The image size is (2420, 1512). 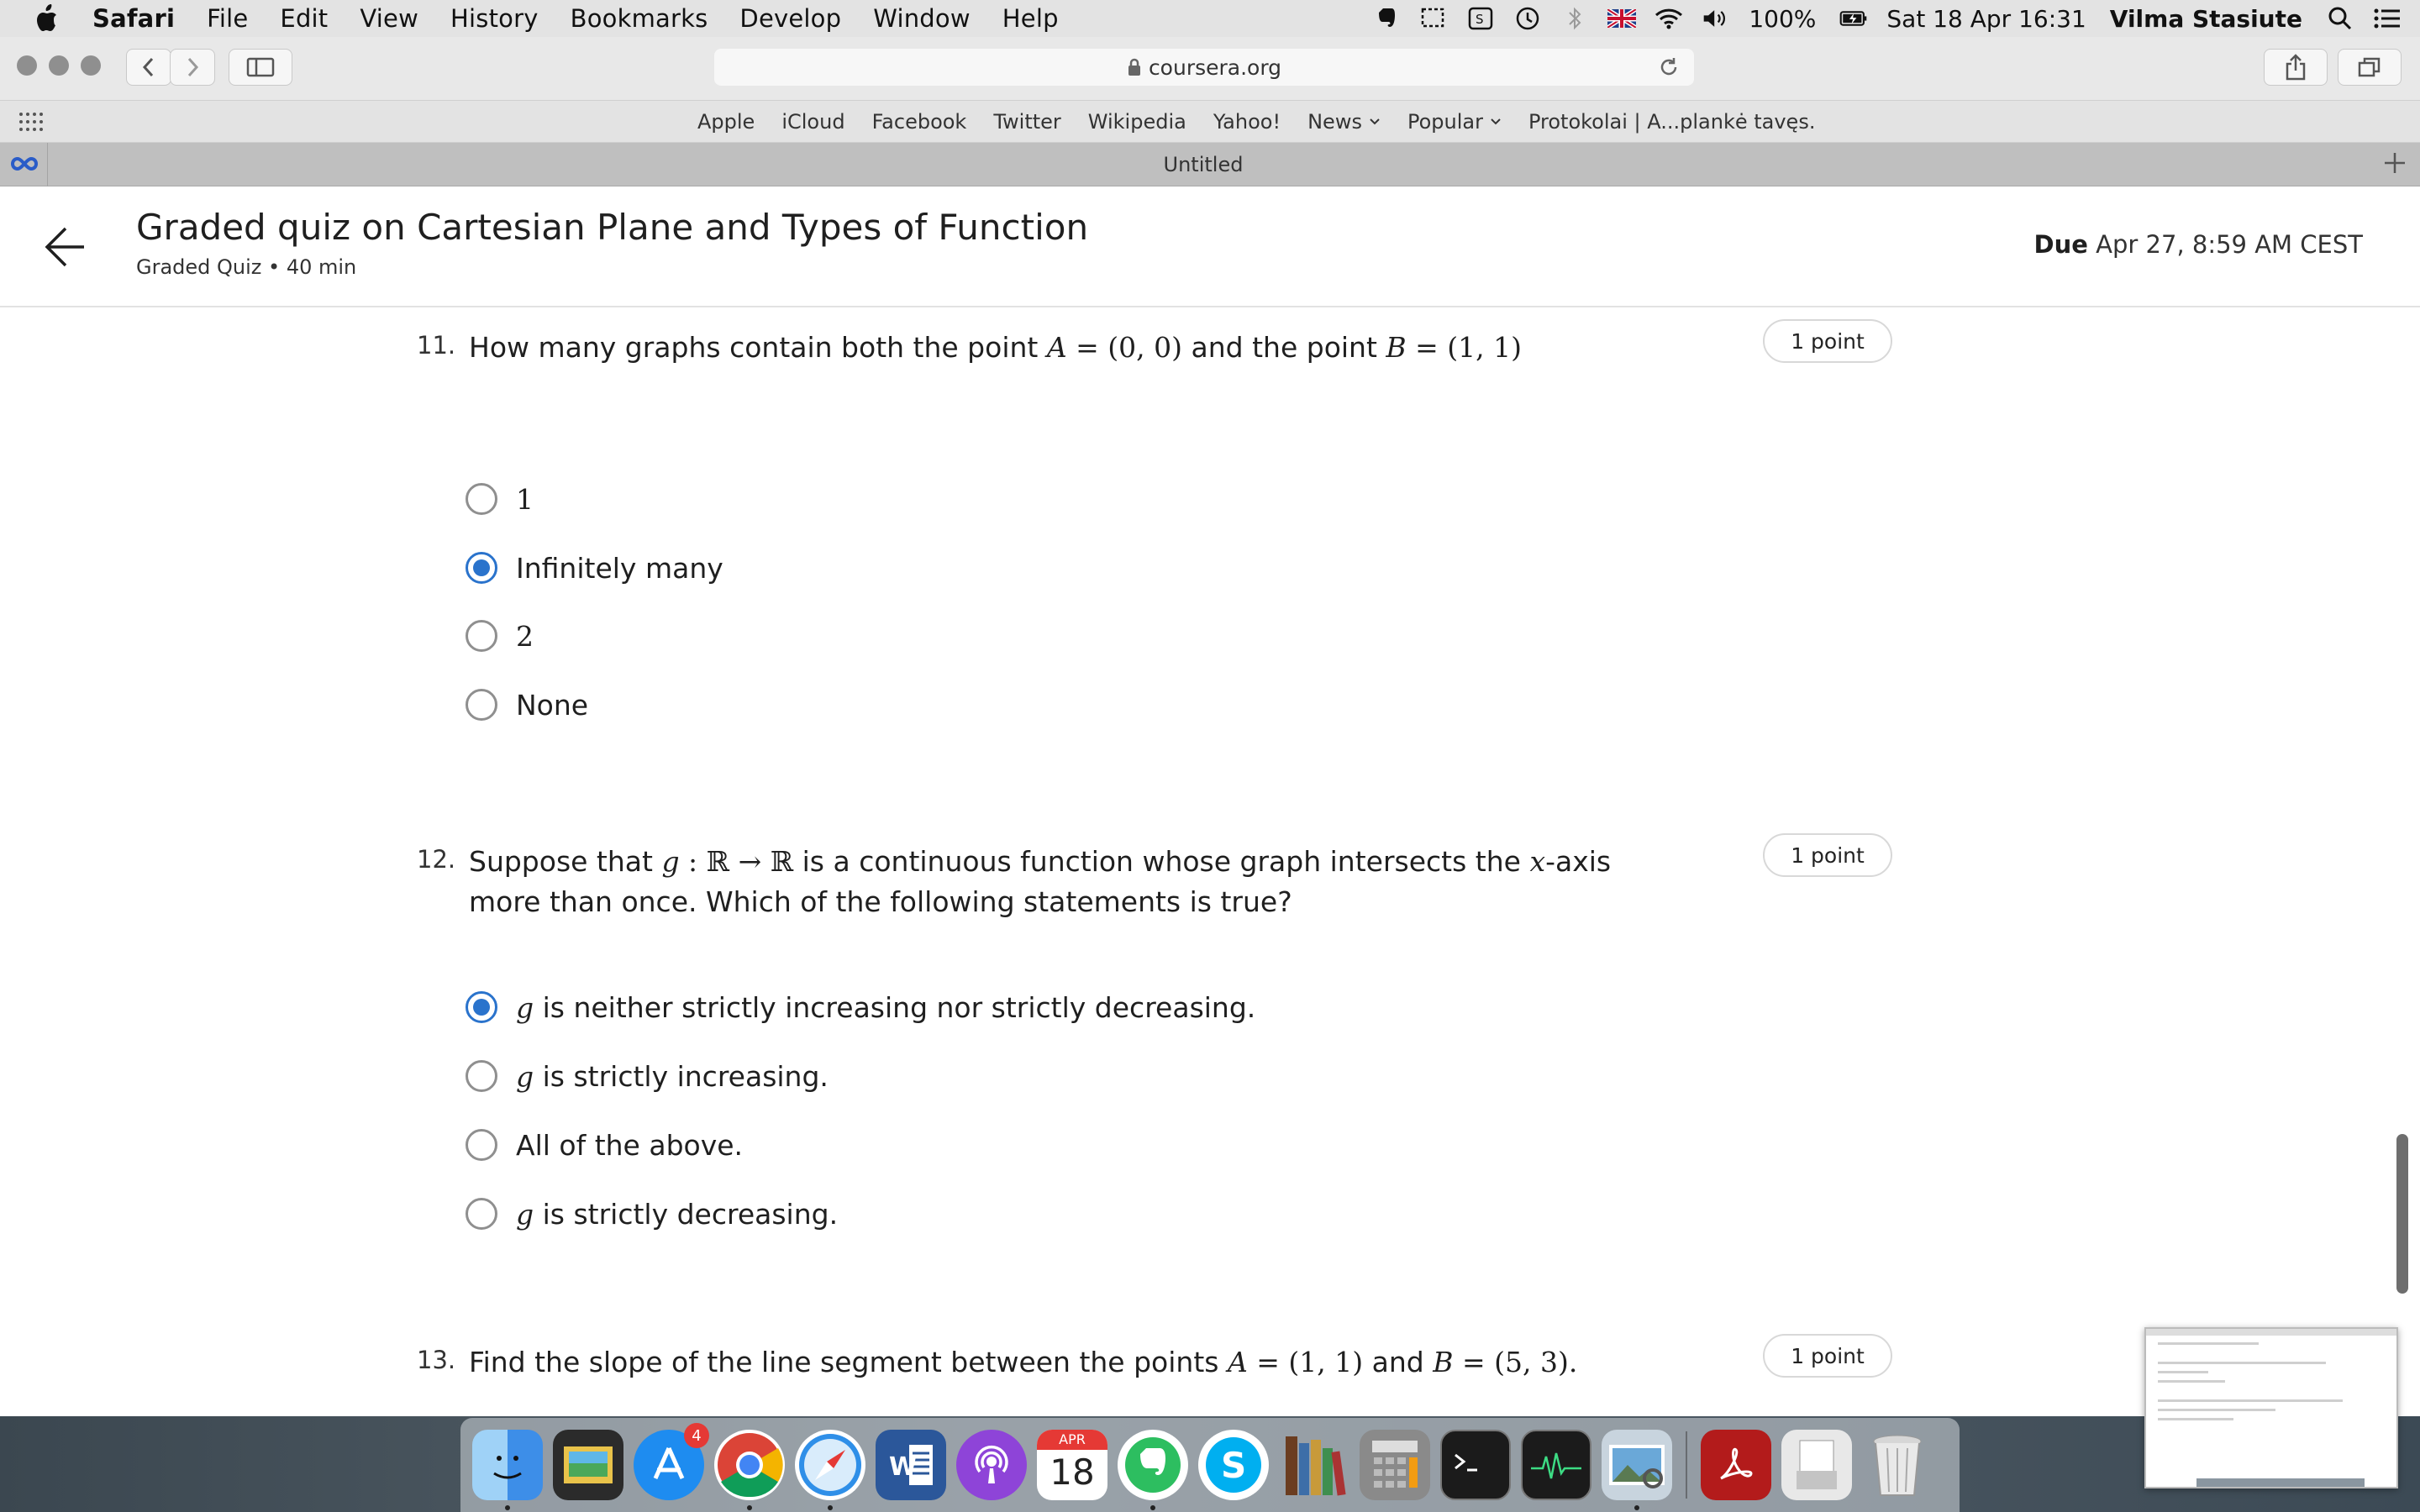 What do you see at coordinates (687, 1214) in the screenshot?
I see `option-text: is strictly decreasing.` at bounding box center [687, 1214].